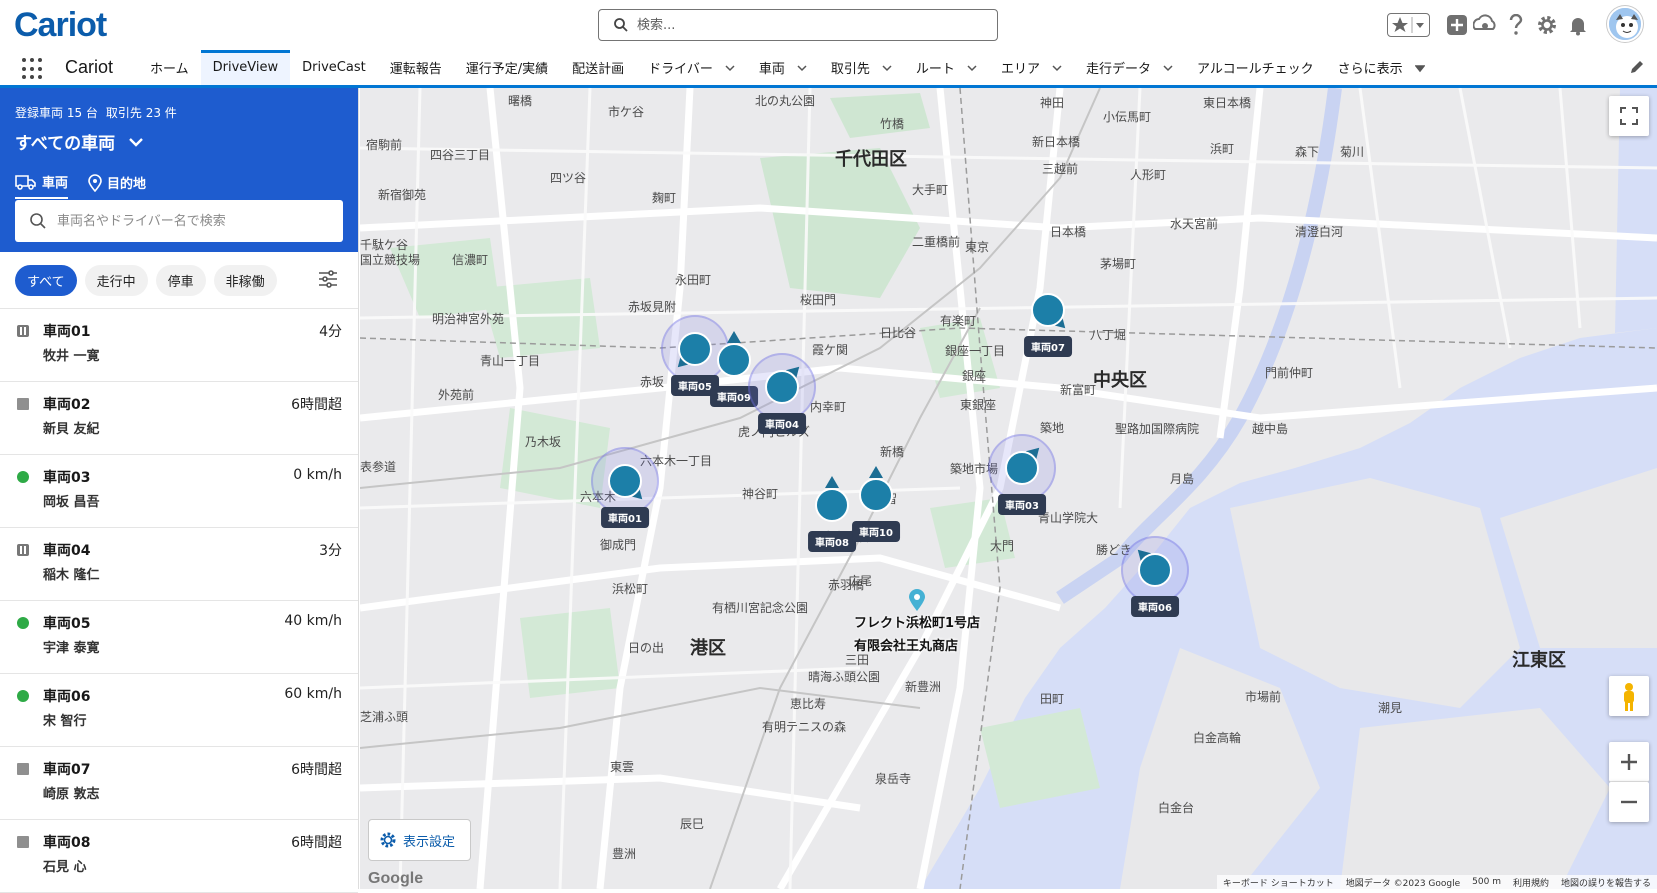 The image size is (1657, 893). I want to click on status-value: 0 km/h, so click(317, 475).